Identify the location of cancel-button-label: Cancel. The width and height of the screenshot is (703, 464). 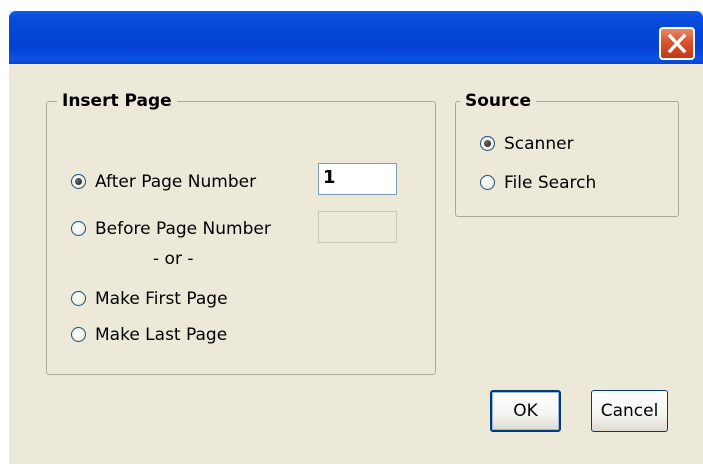
(629, 411).